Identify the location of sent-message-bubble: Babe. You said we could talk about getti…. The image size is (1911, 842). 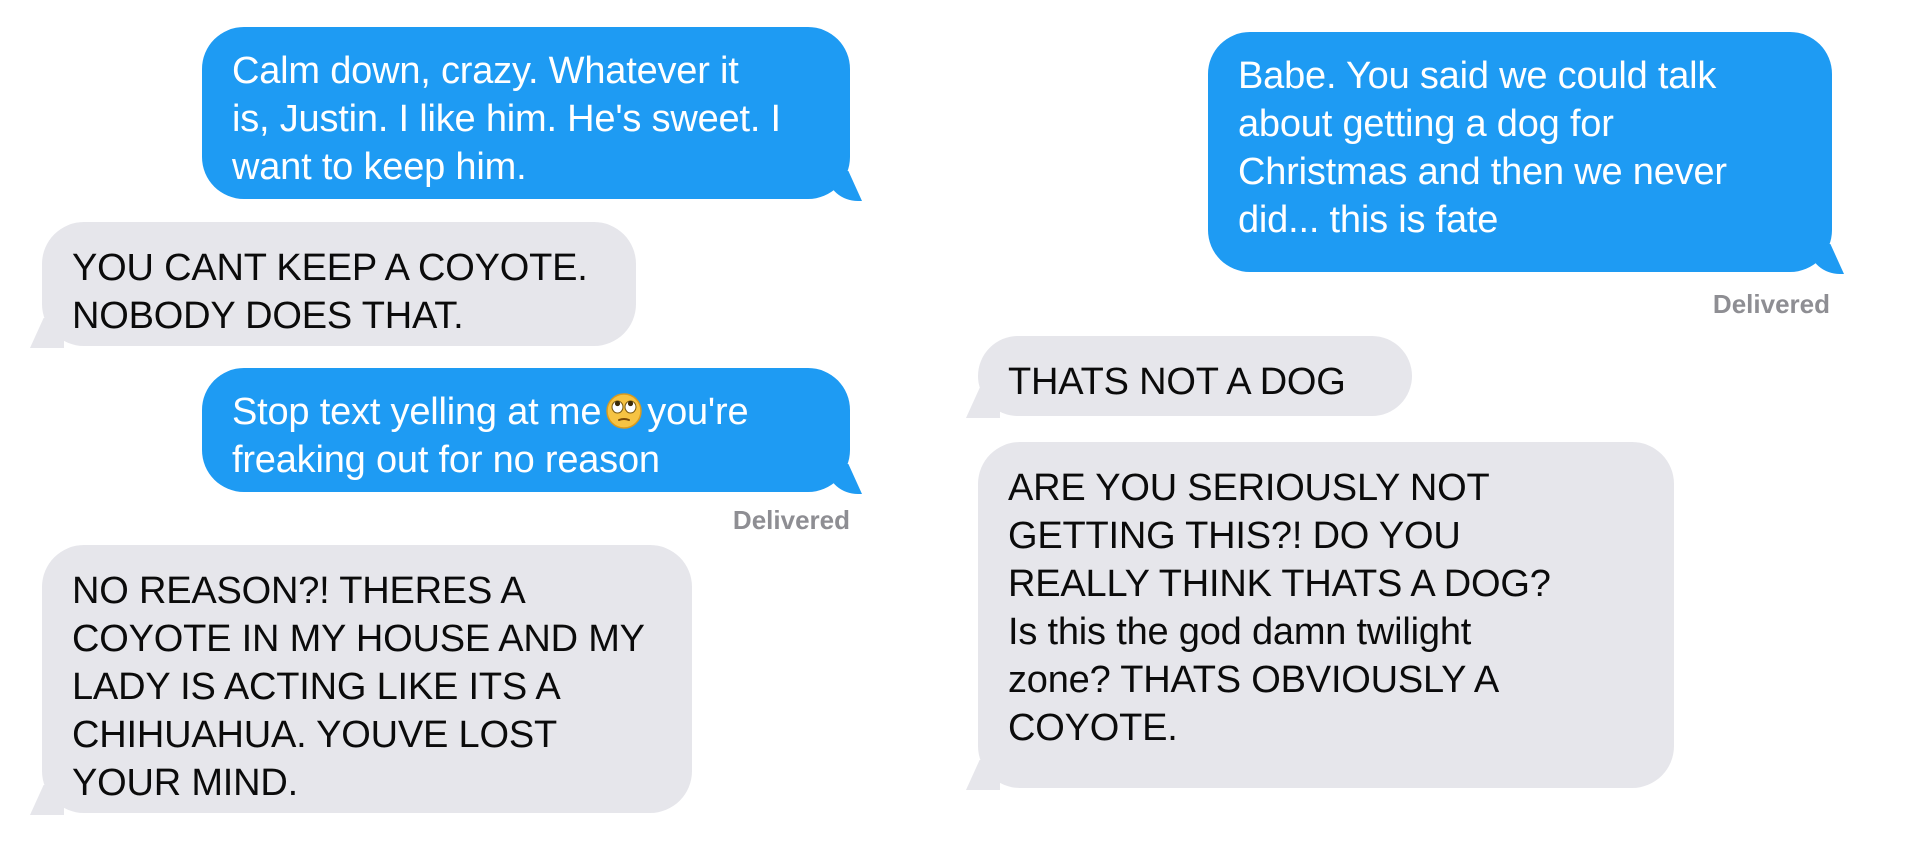
(1520, 152).